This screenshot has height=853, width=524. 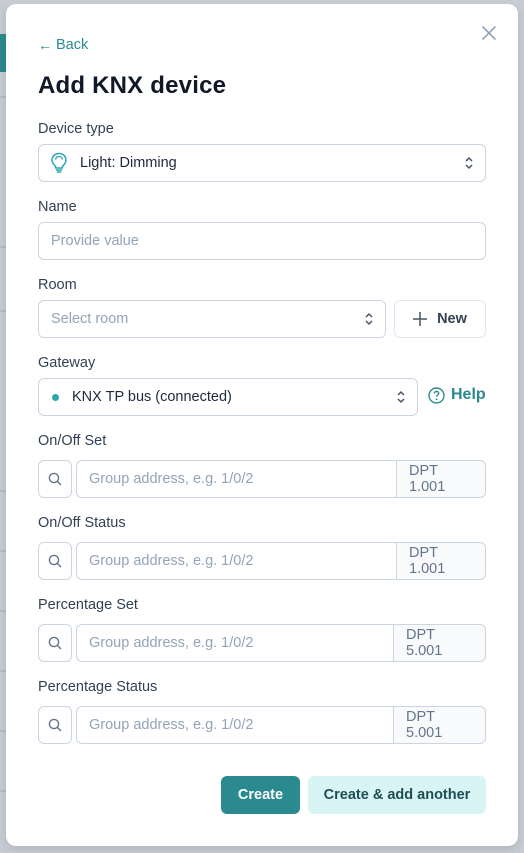 What do you see at coordinates (152, 397) in the screenshot?
I see `gateway-value: KNX TP bus (connected)` at bounding box center [152, 397].